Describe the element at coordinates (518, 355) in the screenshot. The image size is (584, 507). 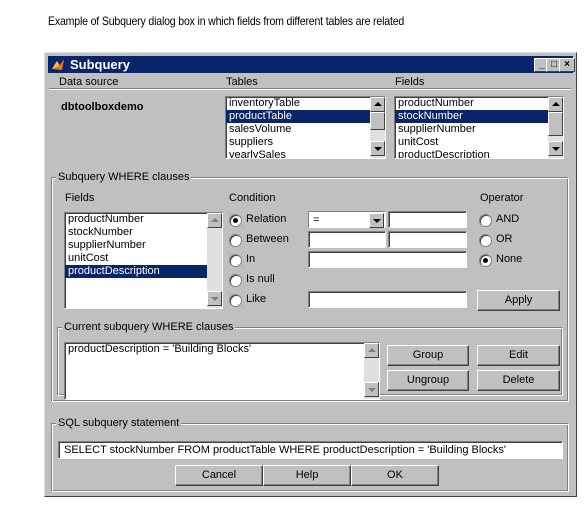
I see `edit-button: Edit` at that location.